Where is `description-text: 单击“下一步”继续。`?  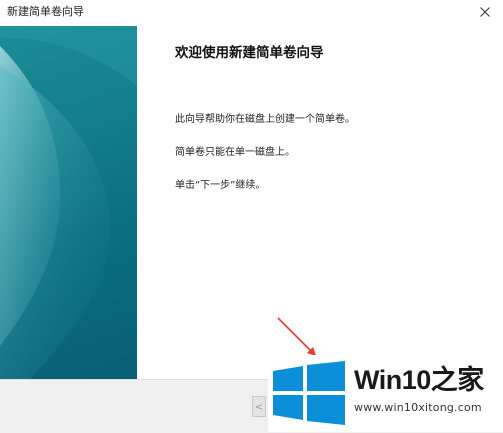 description-text: 单击“下一步”继续。 is located at coordinates (220, 185).